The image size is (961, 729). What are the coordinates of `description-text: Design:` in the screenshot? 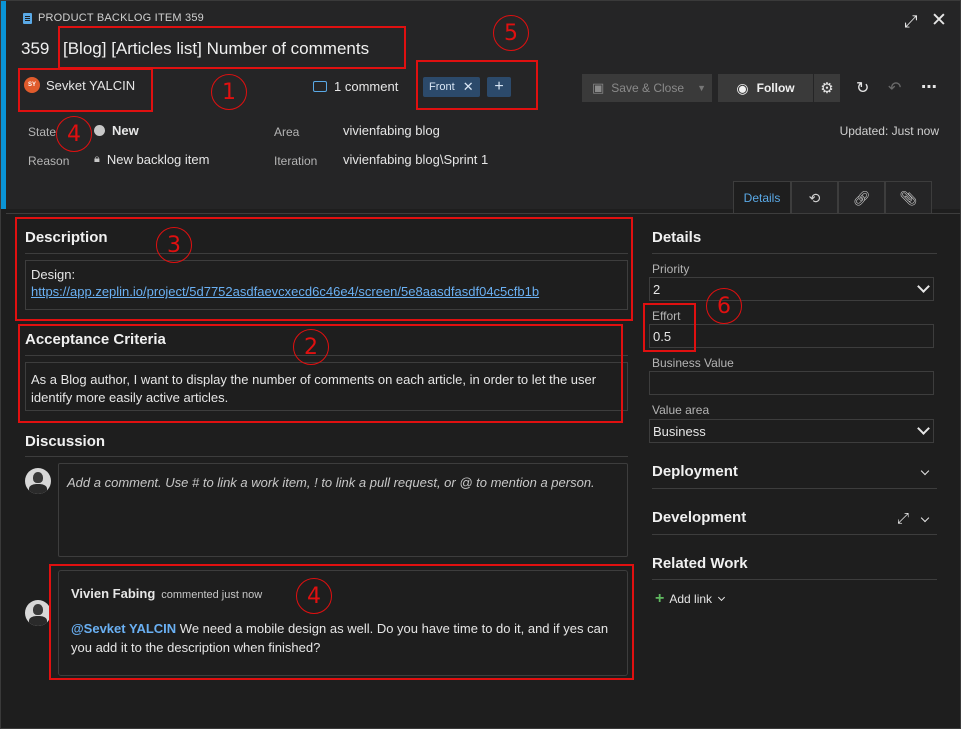 It's located at (53, 274).